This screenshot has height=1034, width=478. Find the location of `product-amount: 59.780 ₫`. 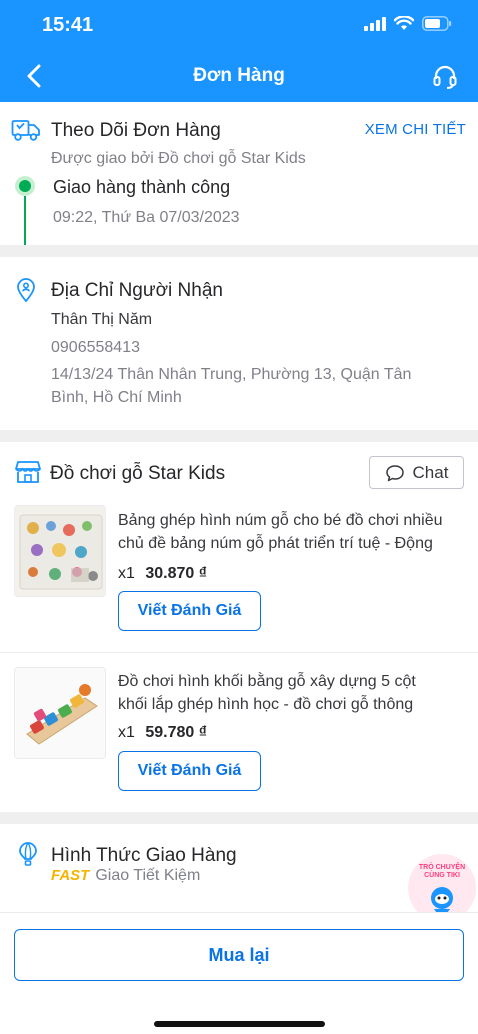

product-amount: 59.780 ₫ is located at coordinates (176, 732).